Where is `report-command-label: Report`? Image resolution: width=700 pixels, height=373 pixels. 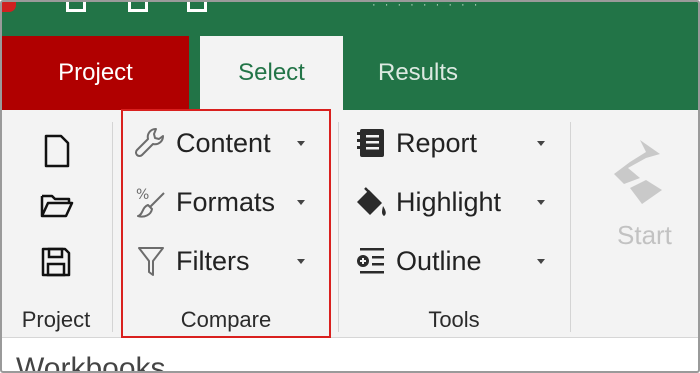
report-command-label: Report is located at coordinates (437, 142).